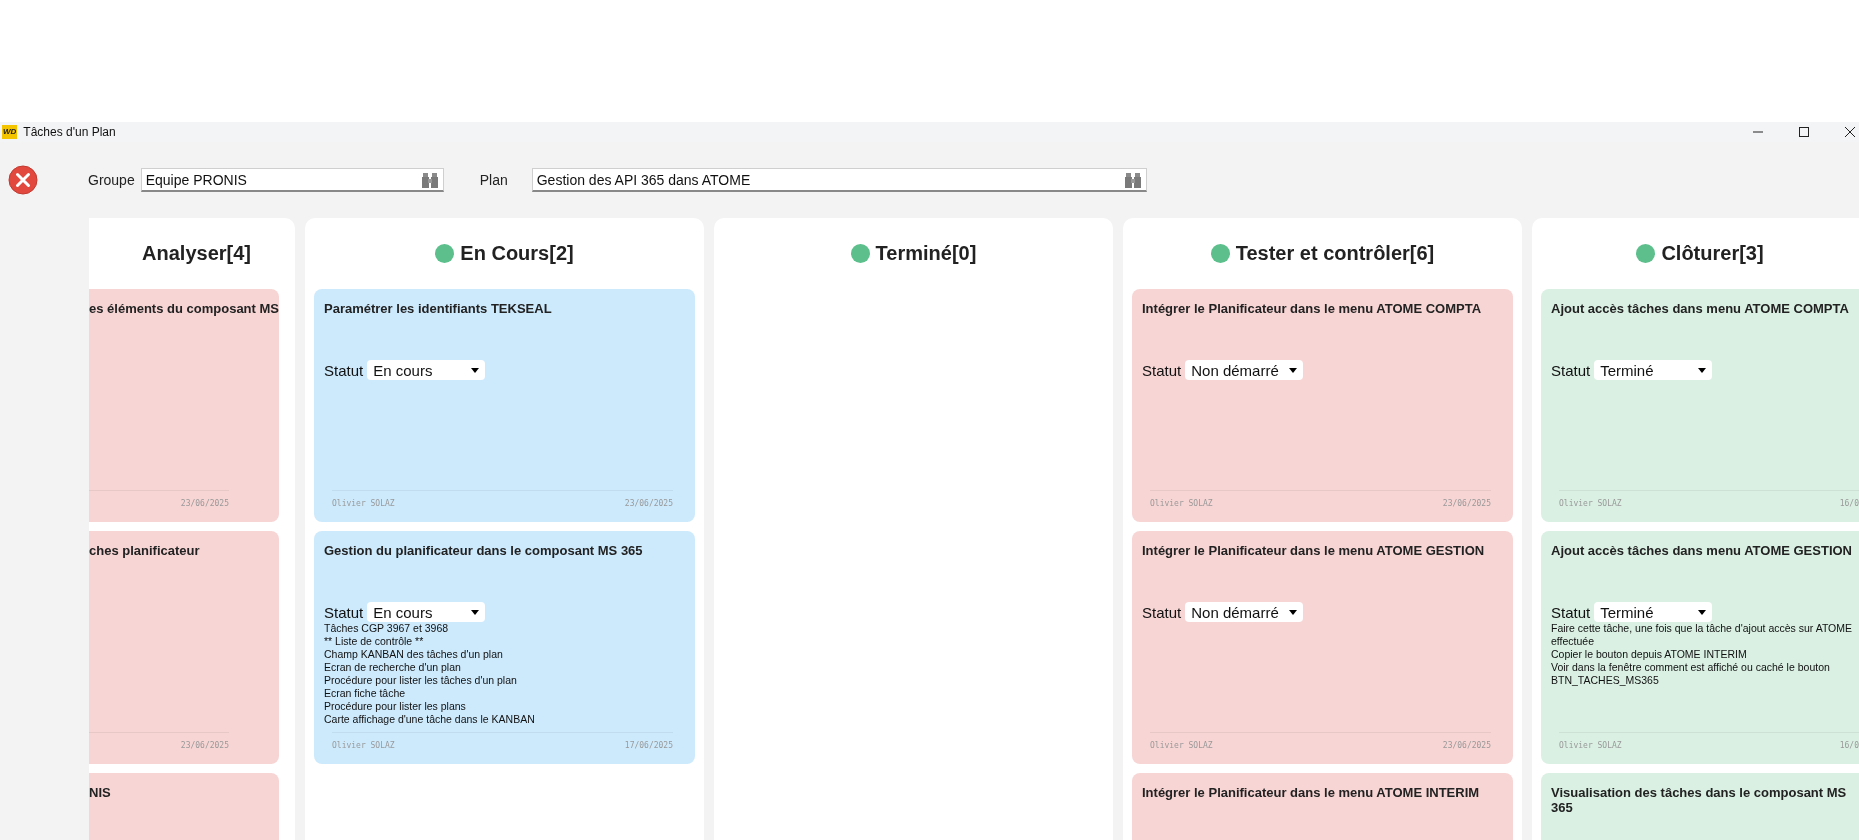 This screenshot has height=840, width=1859. I want to click on description-line: effectuée, so click(1572, 641).